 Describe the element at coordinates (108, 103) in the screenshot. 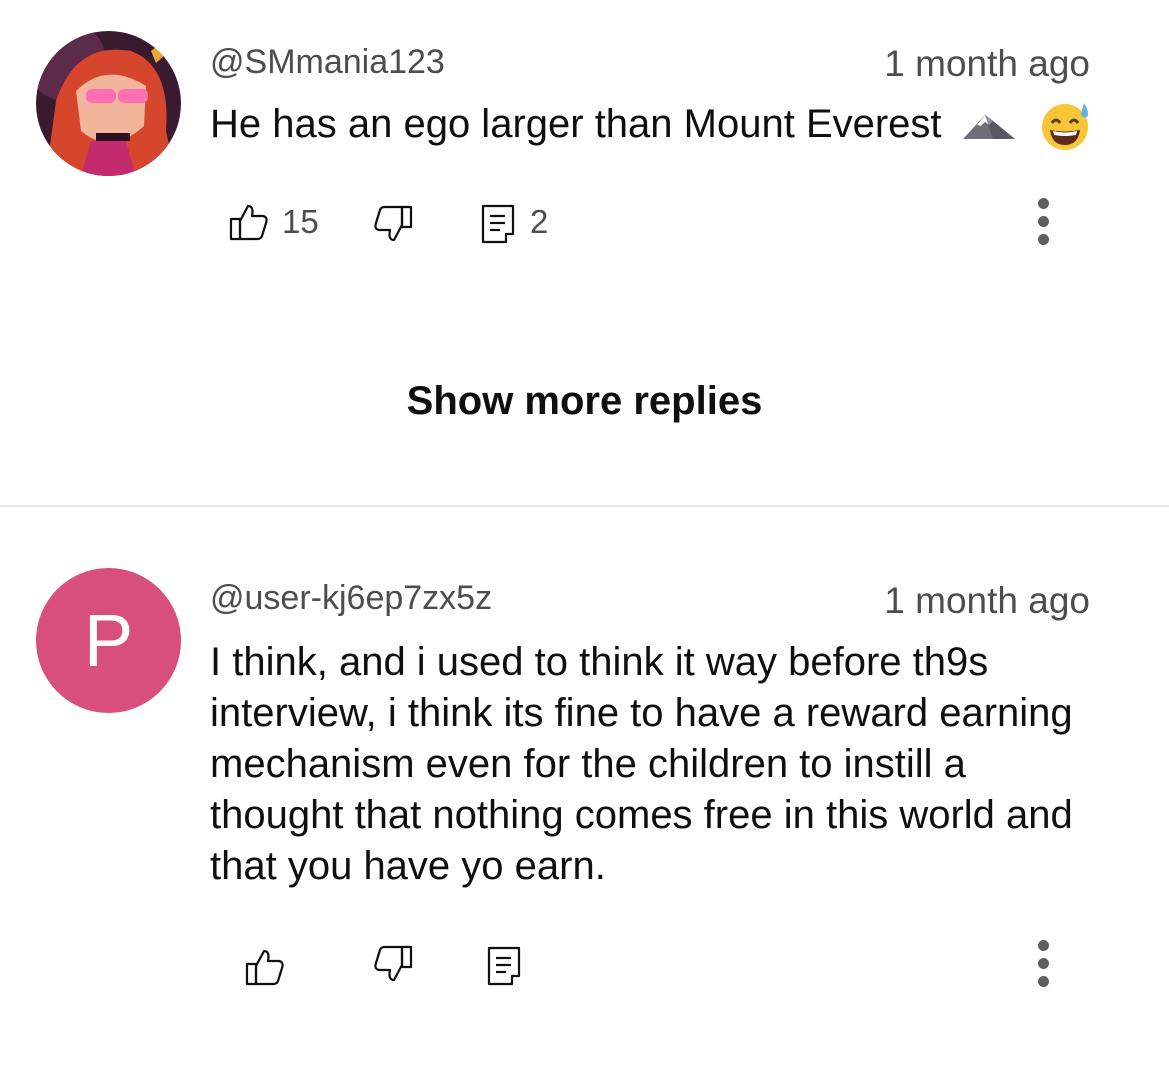

I see `avatar` at that location.